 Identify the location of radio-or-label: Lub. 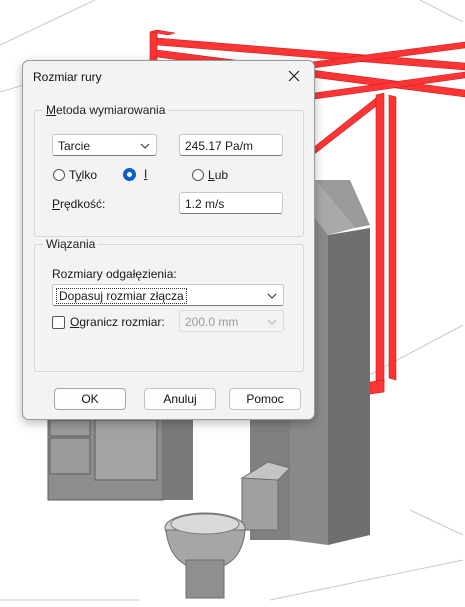
(218, 175).